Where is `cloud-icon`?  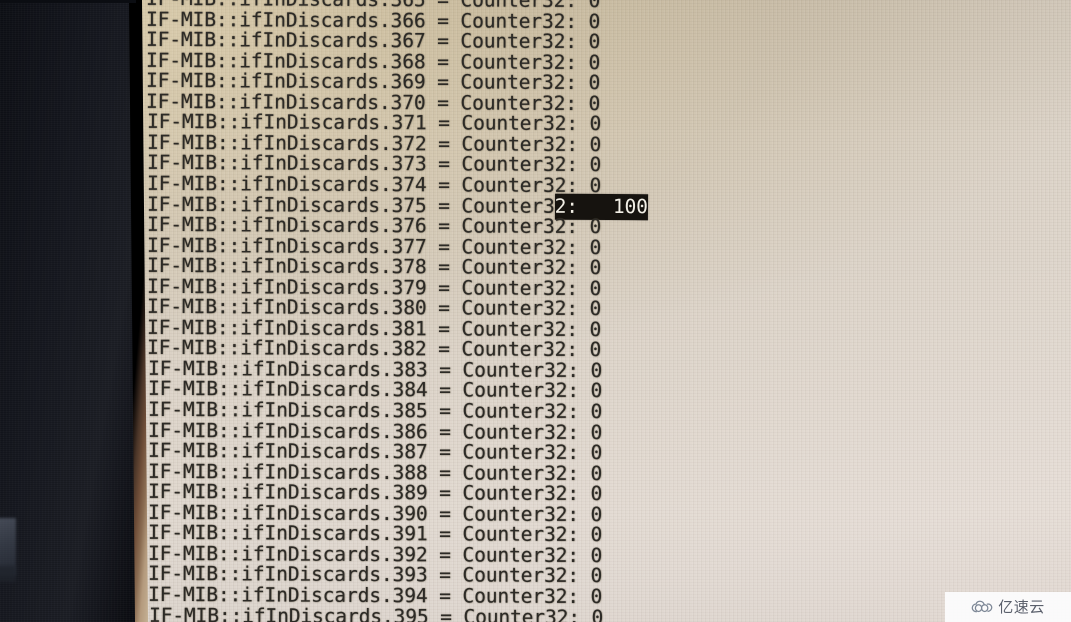
cloud-icon is located at coordinates (982, 606).